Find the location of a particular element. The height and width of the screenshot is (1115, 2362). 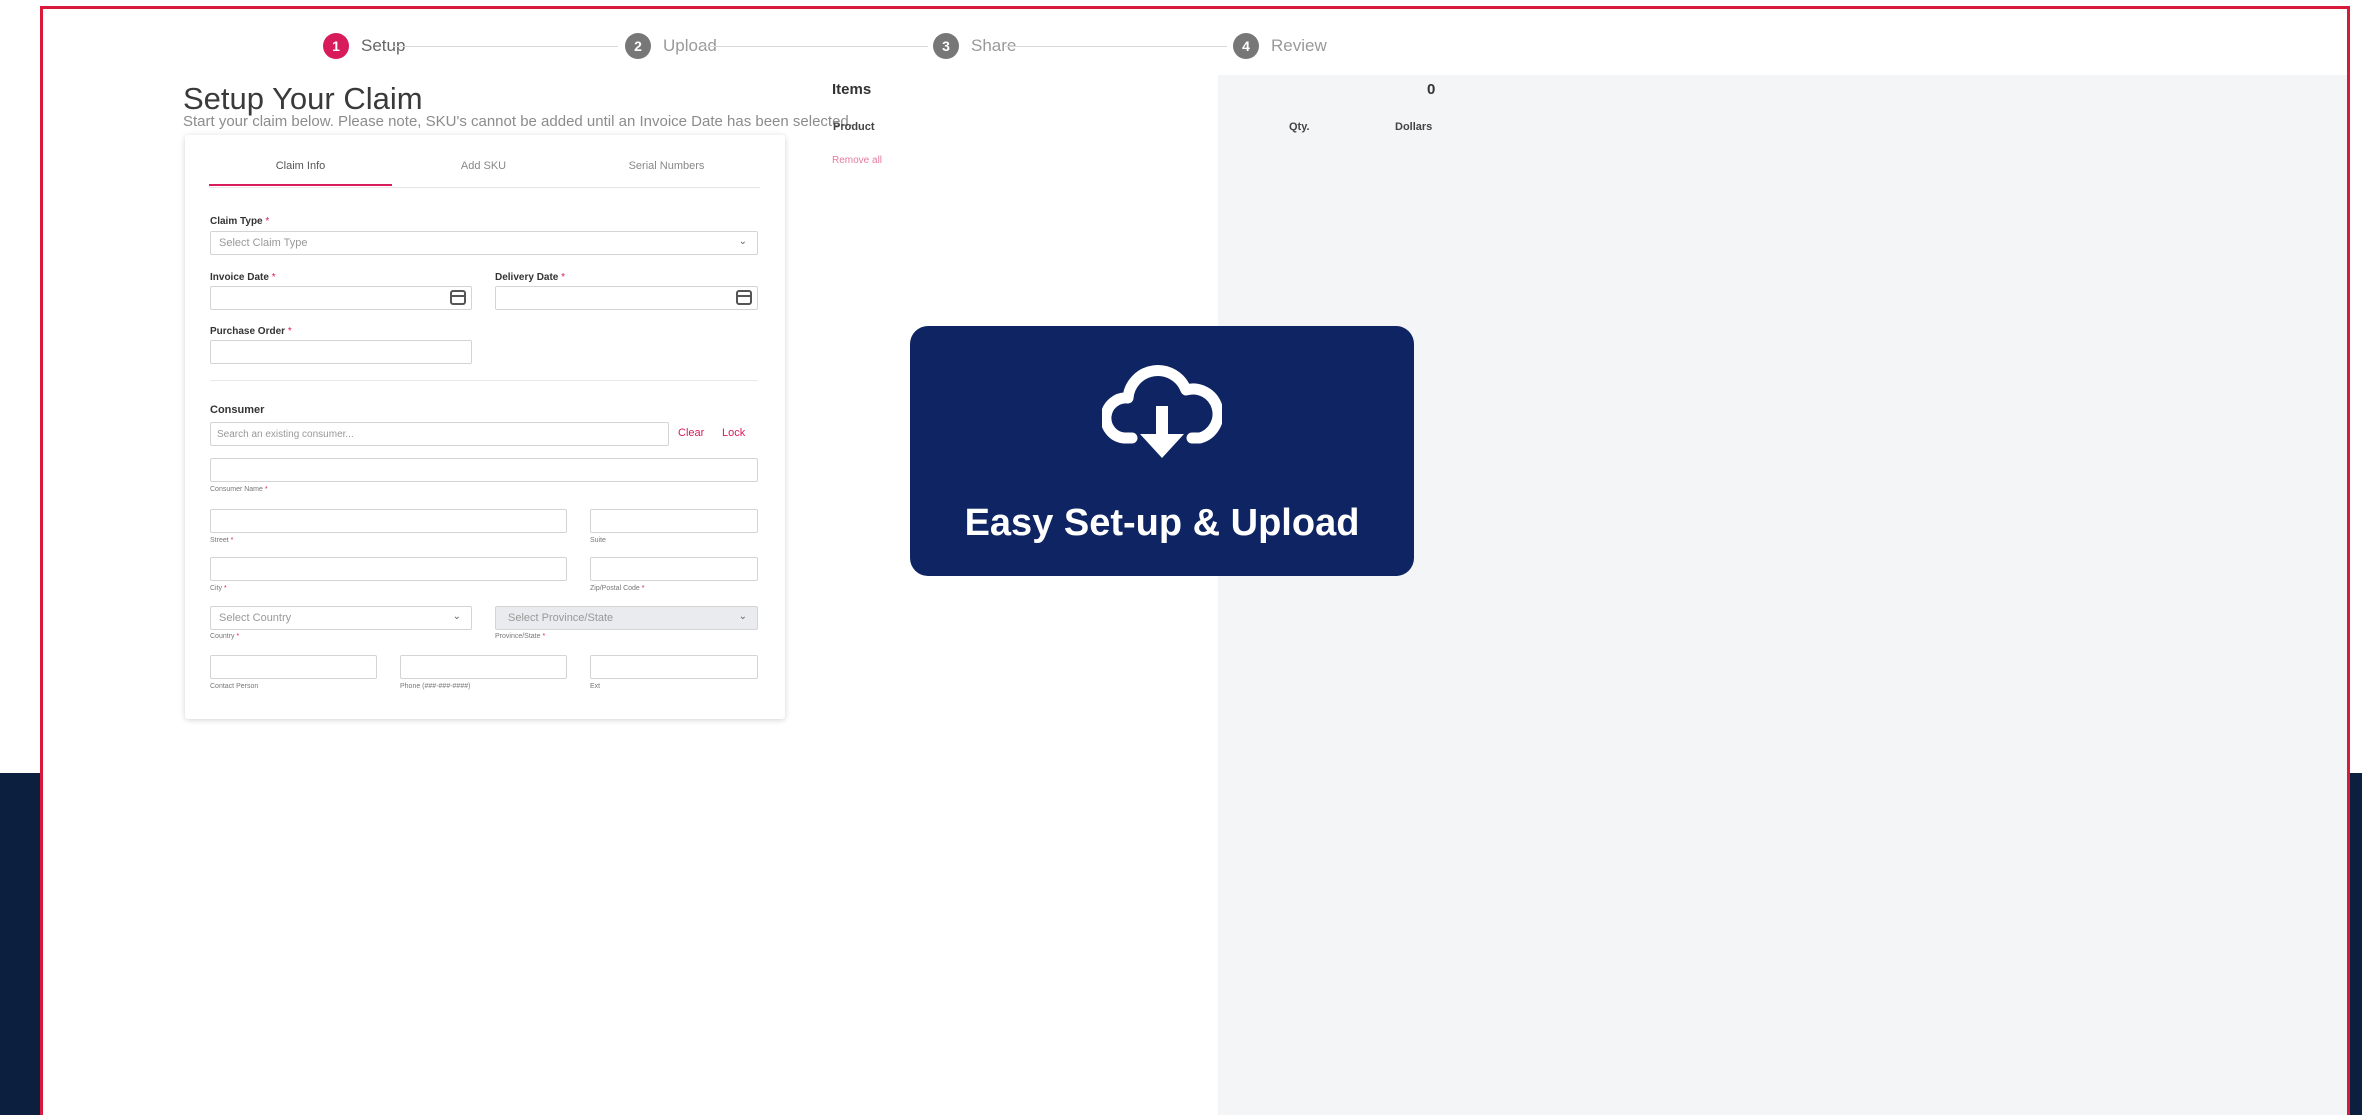

tab-claim-info: Claim Info is located at coordinates (300, 166).